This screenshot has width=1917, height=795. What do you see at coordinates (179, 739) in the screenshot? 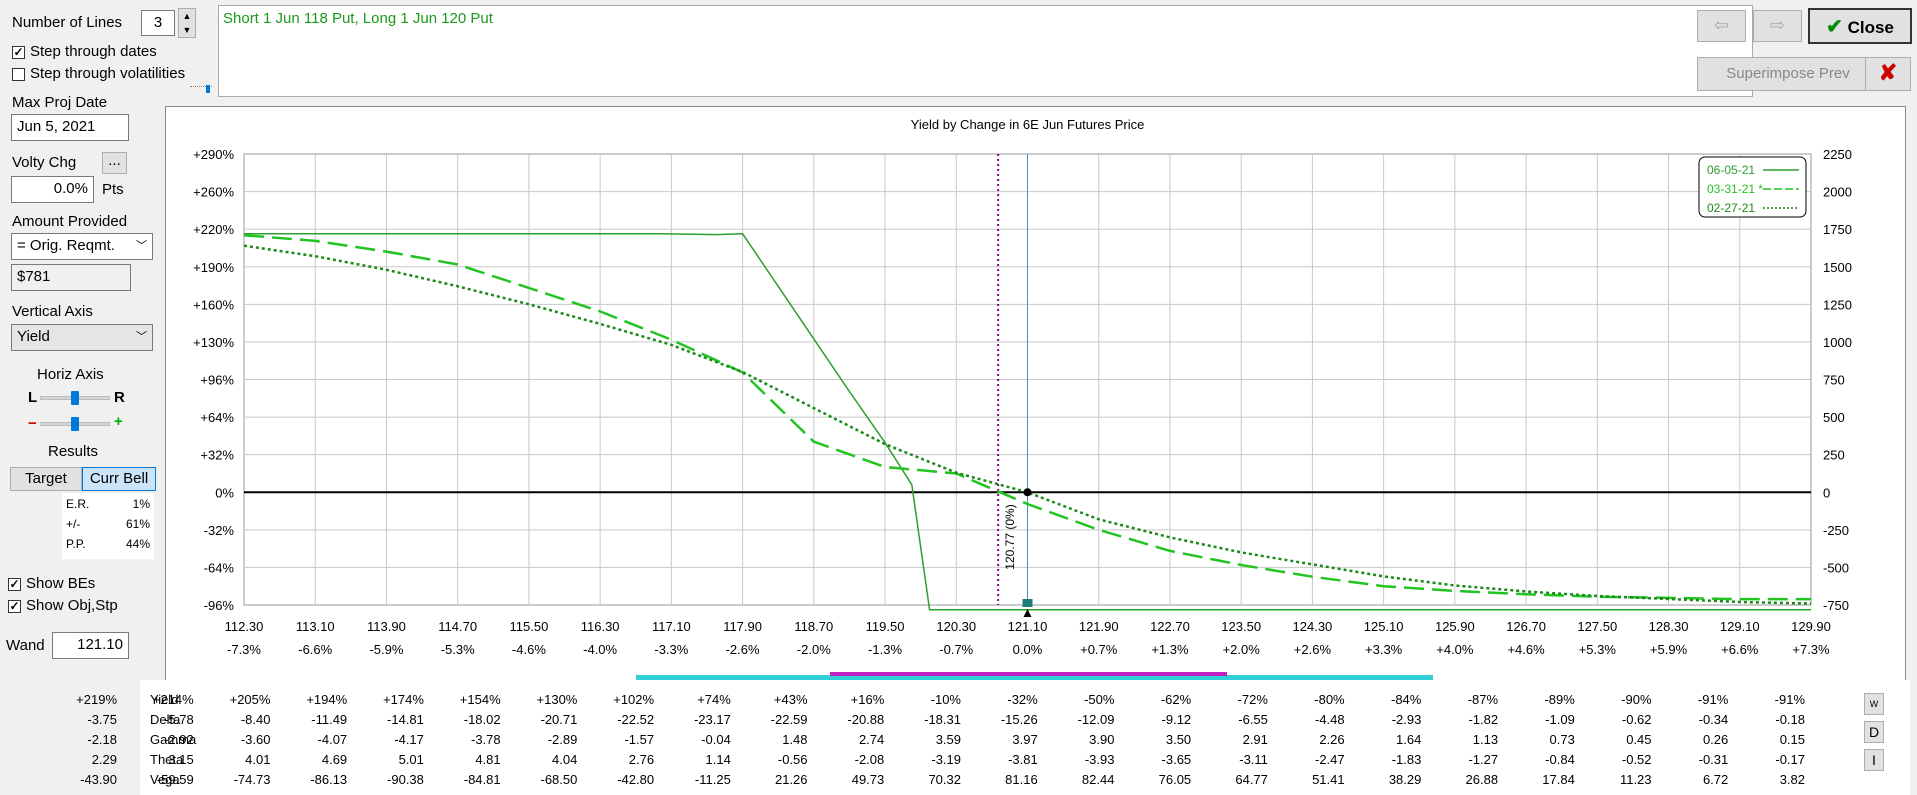
I see `greek-gamma-cell: -2.92` at bounding box center [179, 739].